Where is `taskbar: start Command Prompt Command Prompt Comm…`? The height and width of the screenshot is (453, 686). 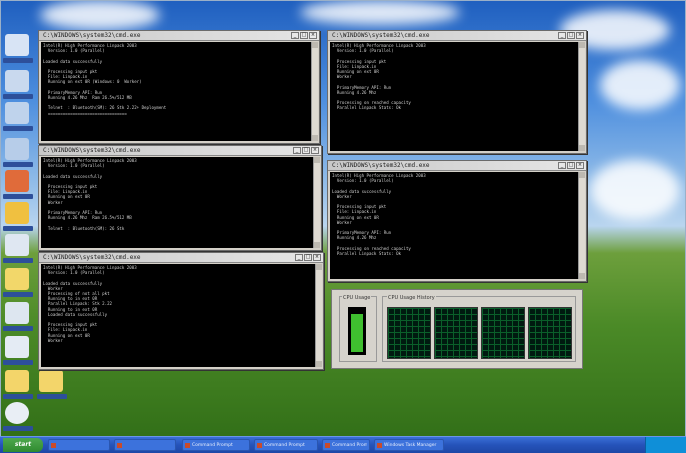 taskbar: start Command Prompt Command Prompt Comm… is located at coordinates (343, 444).